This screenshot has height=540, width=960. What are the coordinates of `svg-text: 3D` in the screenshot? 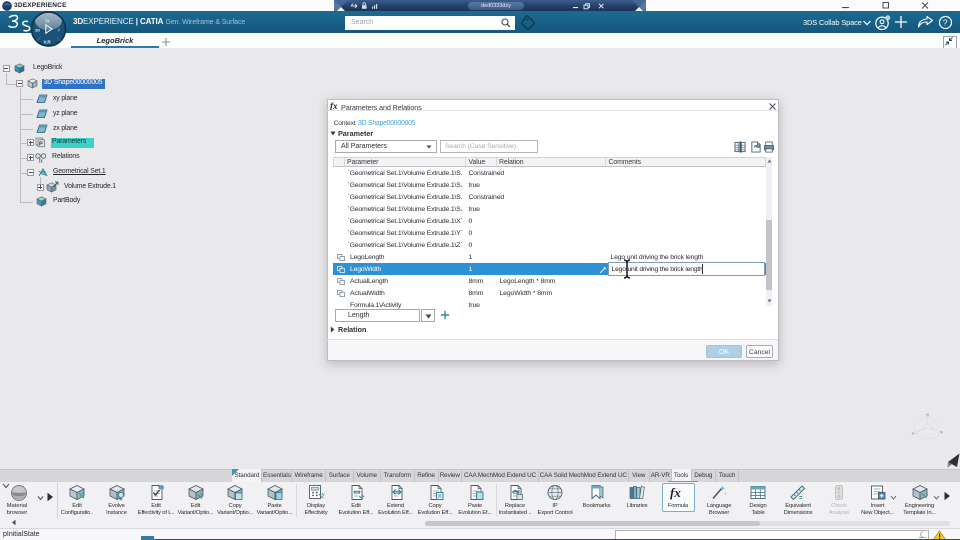 It's located at (37, 30).